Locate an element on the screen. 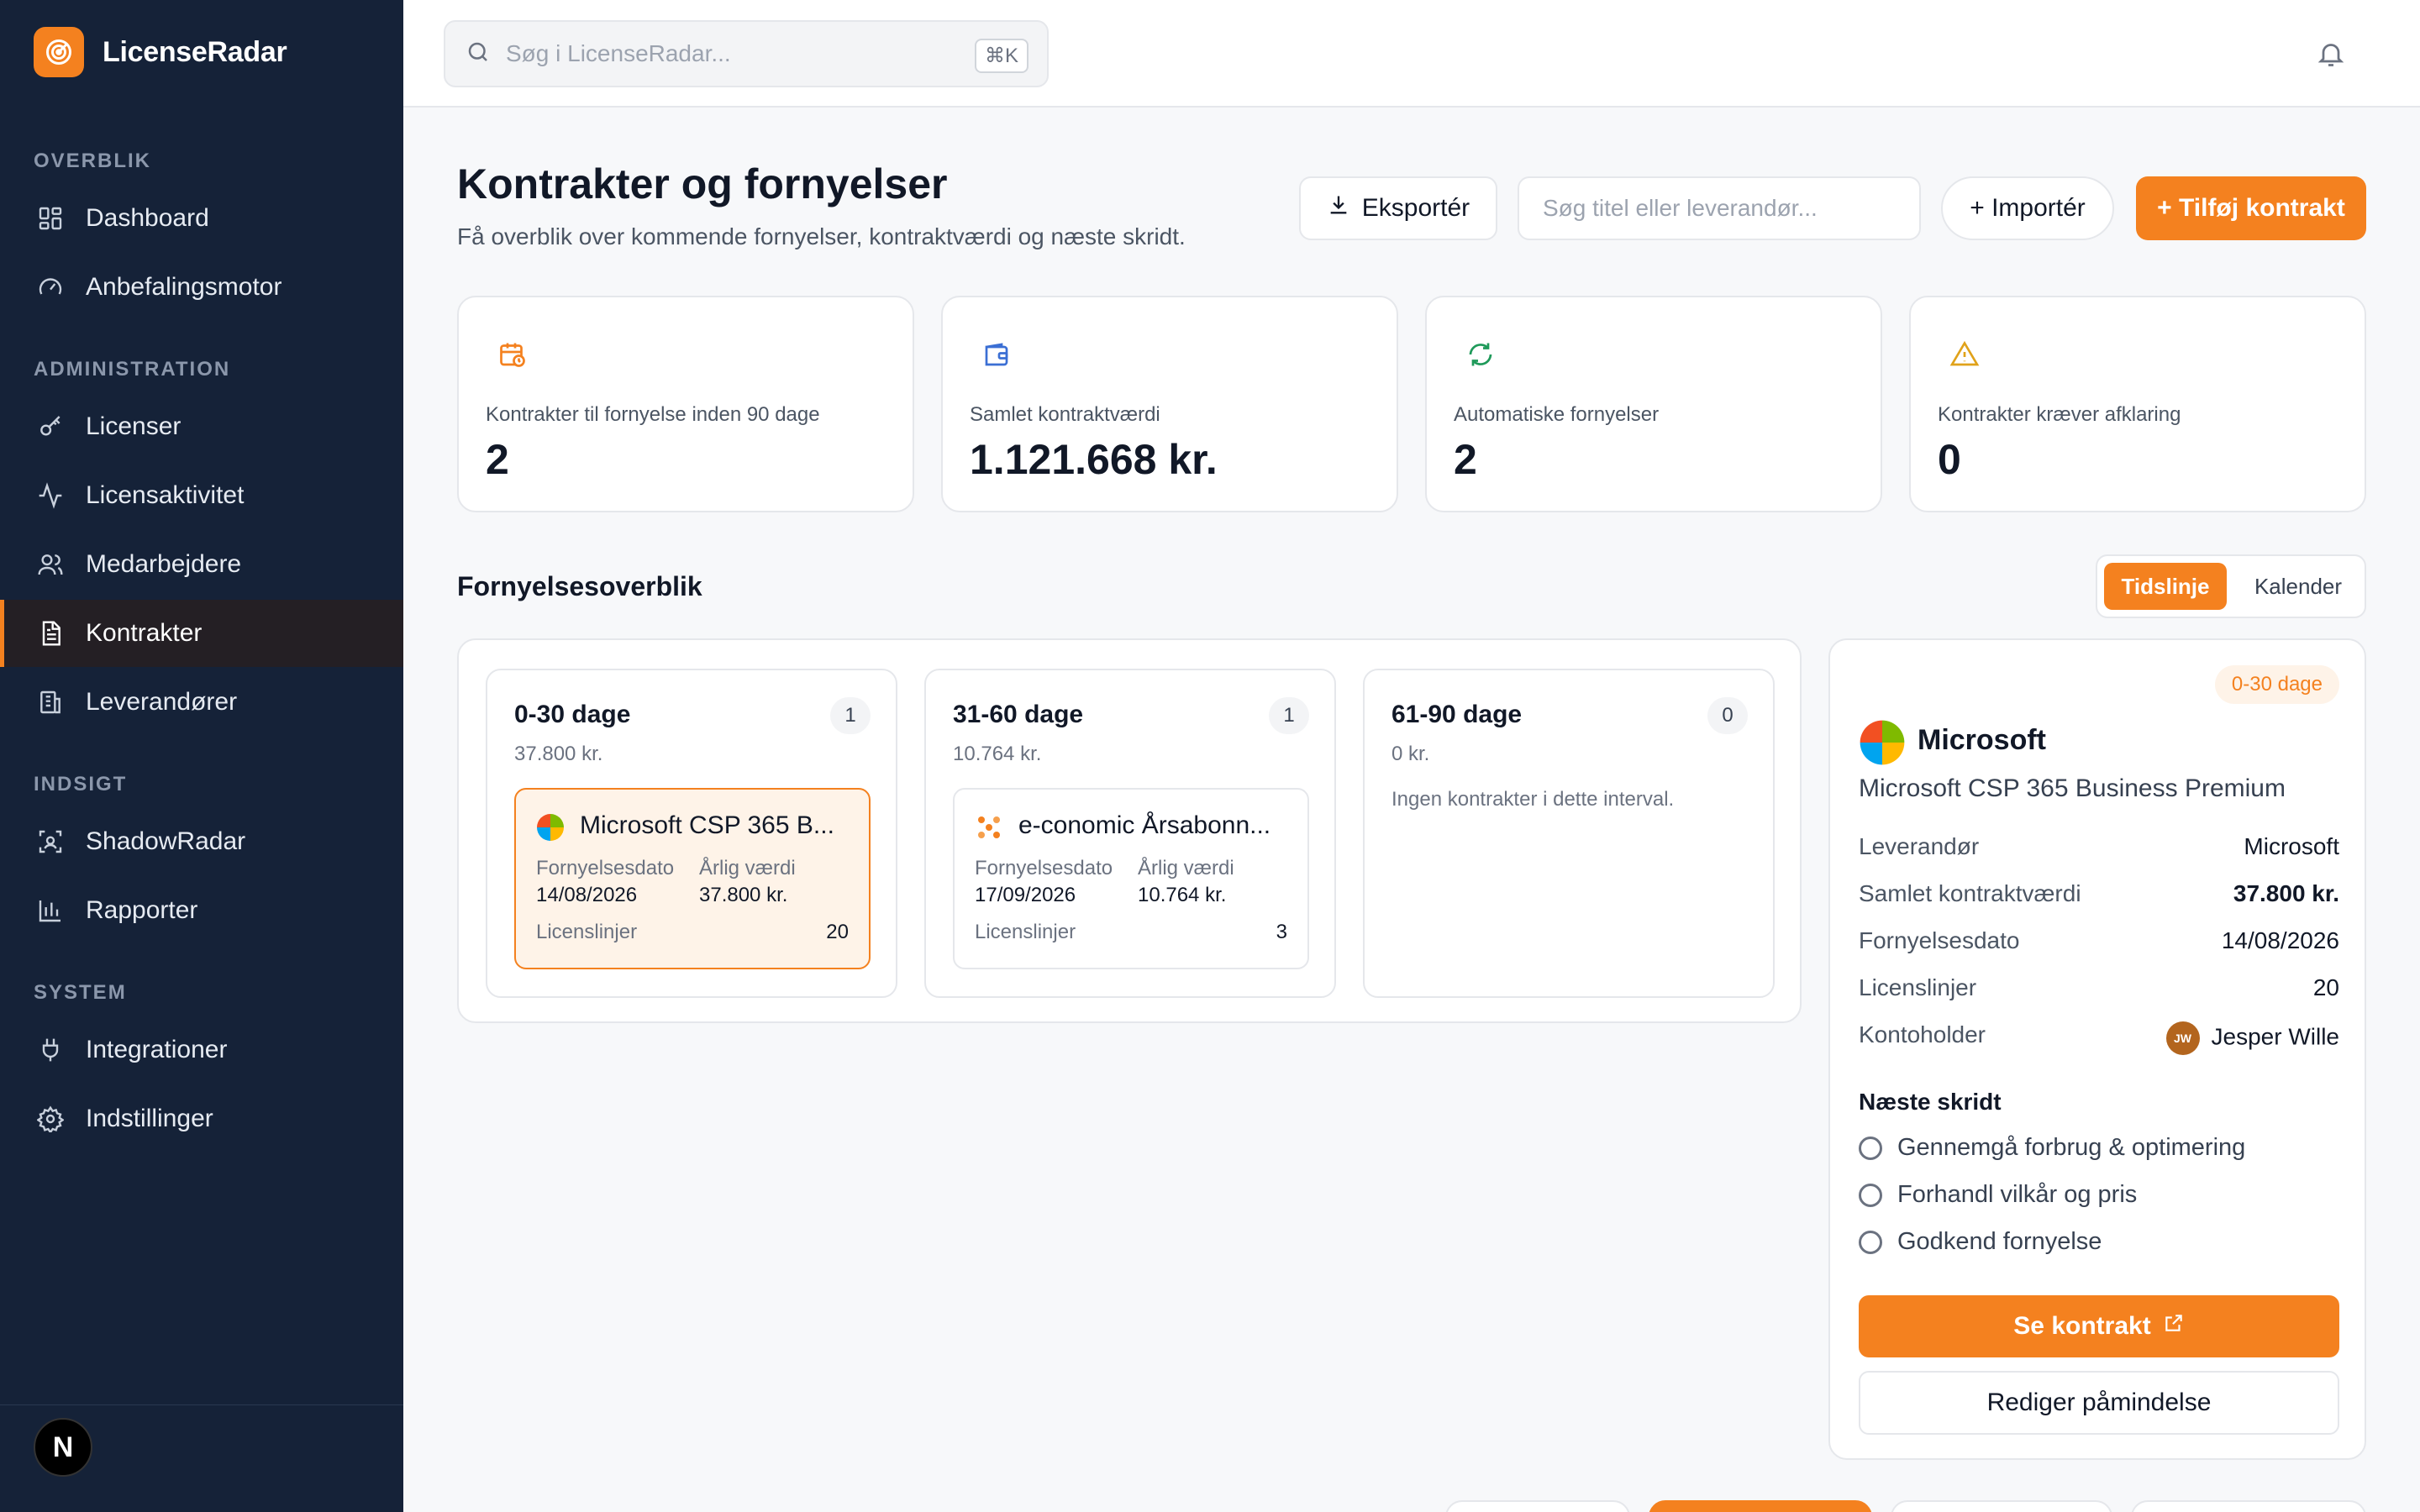 The width and height of the screenshot is (2420, 1512). nav-section-indsigt: INDSIGT is located at coordinates (81, 784).